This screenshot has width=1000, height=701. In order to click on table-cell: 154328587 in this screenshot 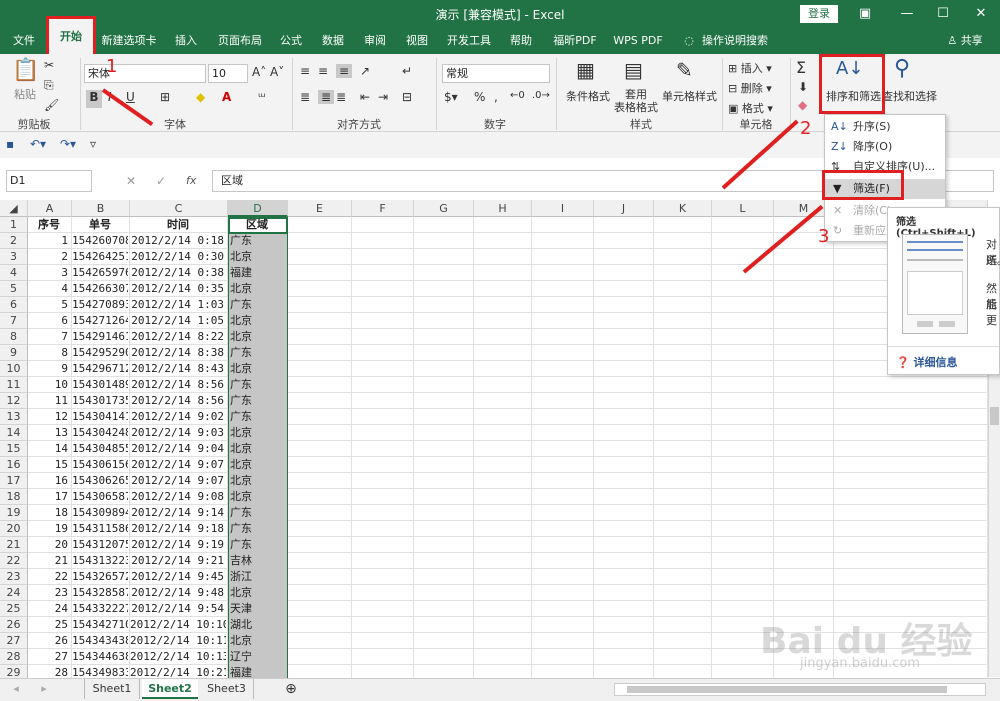, I will do `click(100, 593)`.